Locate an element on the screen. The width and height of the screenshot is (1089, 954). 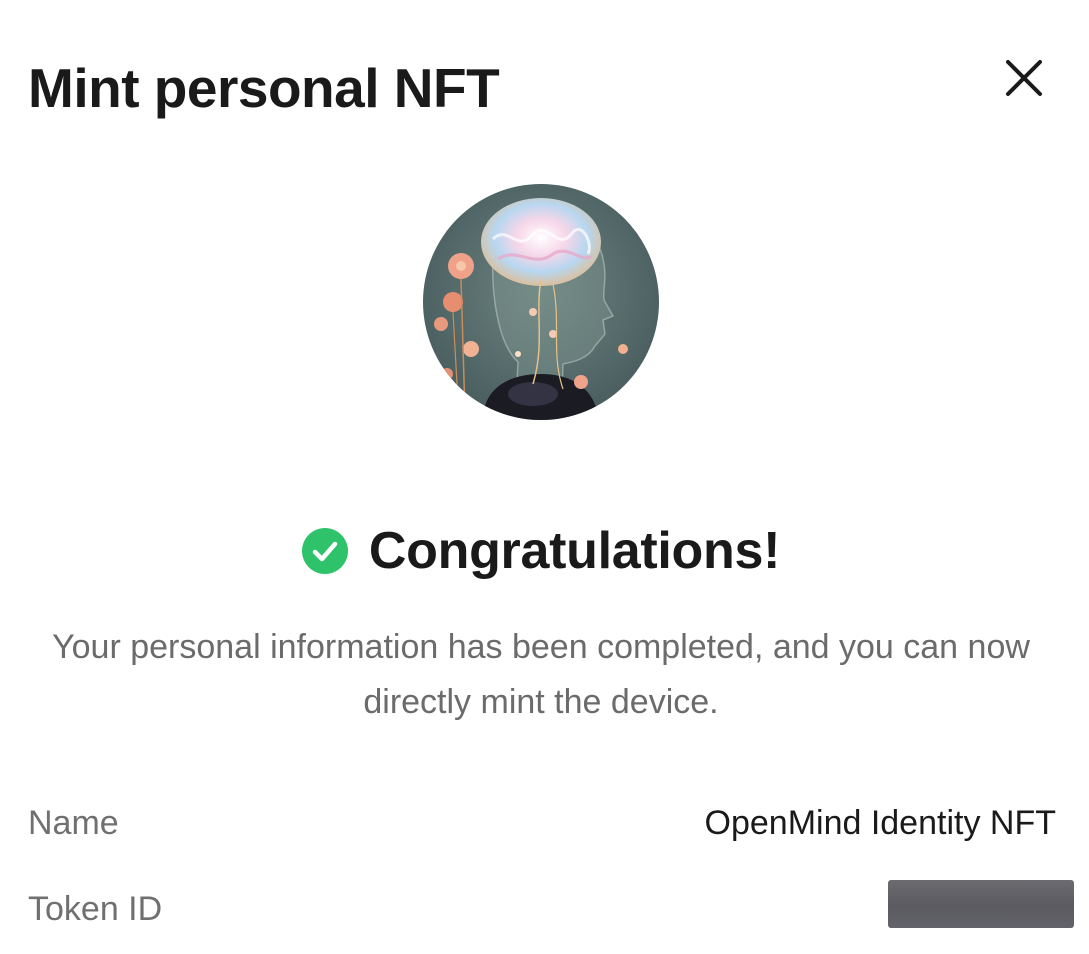
status-title: Congratulations! is located at coordinates (574, 551).